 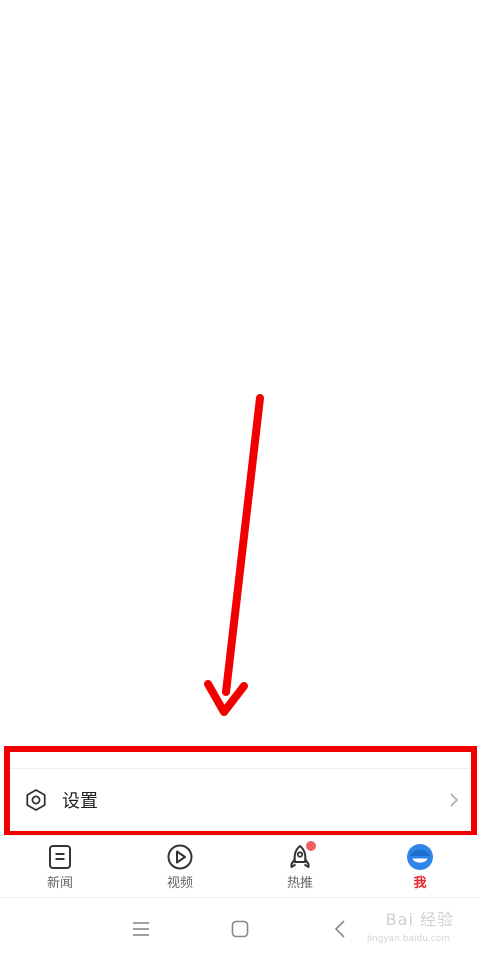 What do you see at coordinates (239, 800) in the screenshot?
I see `settings-row: 设置` at bounding box center [239, 800].